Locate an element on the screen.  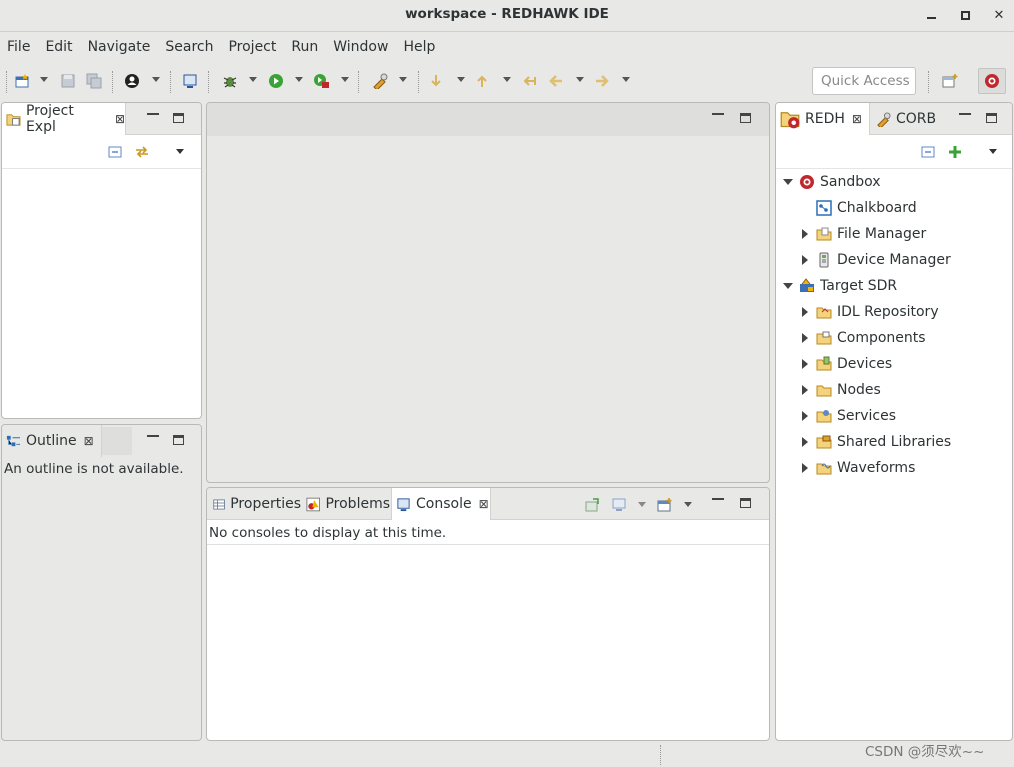
close-window-button: ✕ is located at coordinates (999, 15).